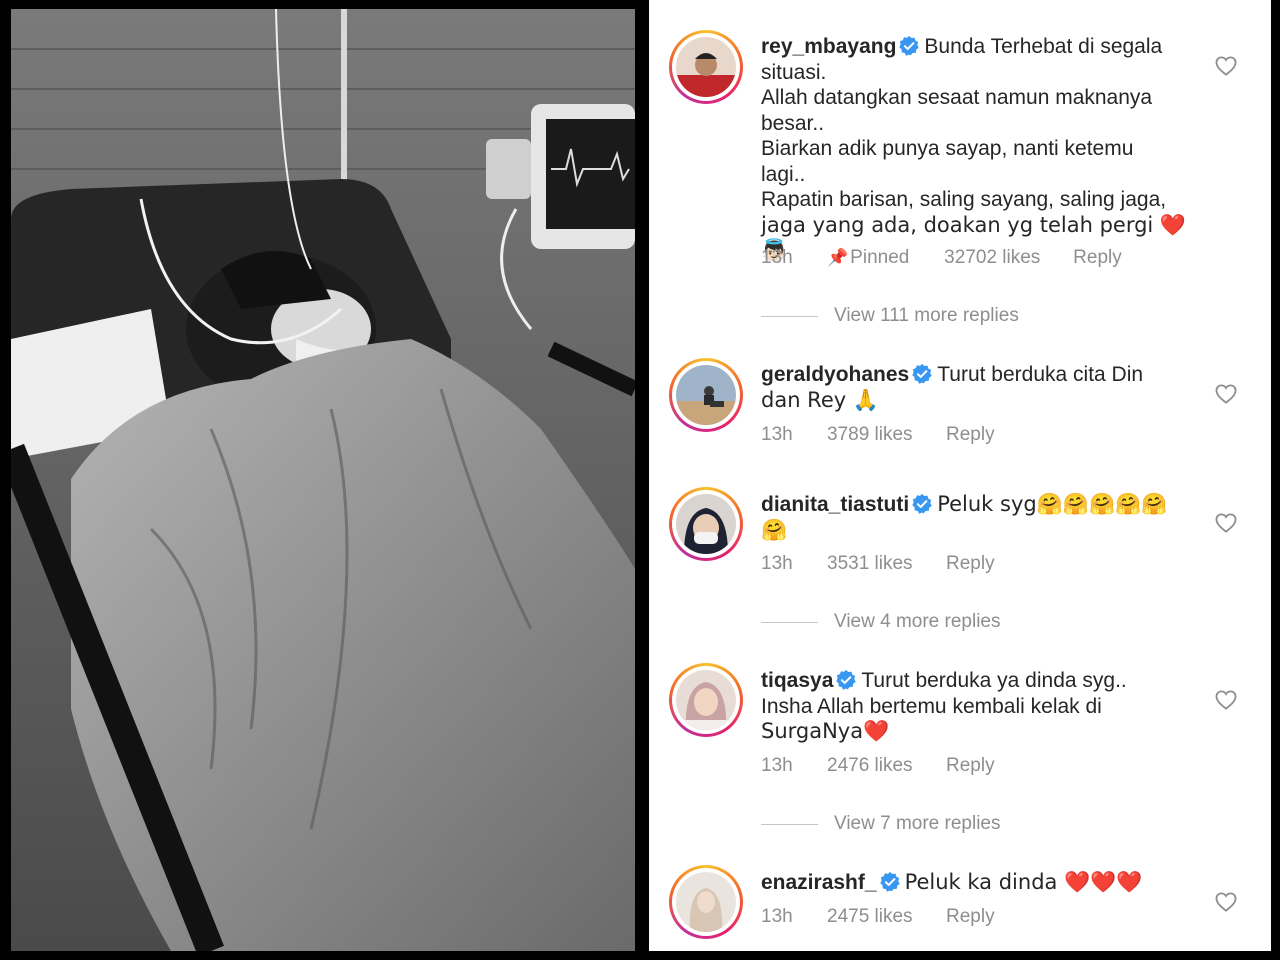 The image size is (1280, 960). What do you see at coordinates (947, 148) in the screenshot?
I see `comment-text-line: Biarkan adik punya sayap, nanti ketemu` at bounding box center [947, 148].